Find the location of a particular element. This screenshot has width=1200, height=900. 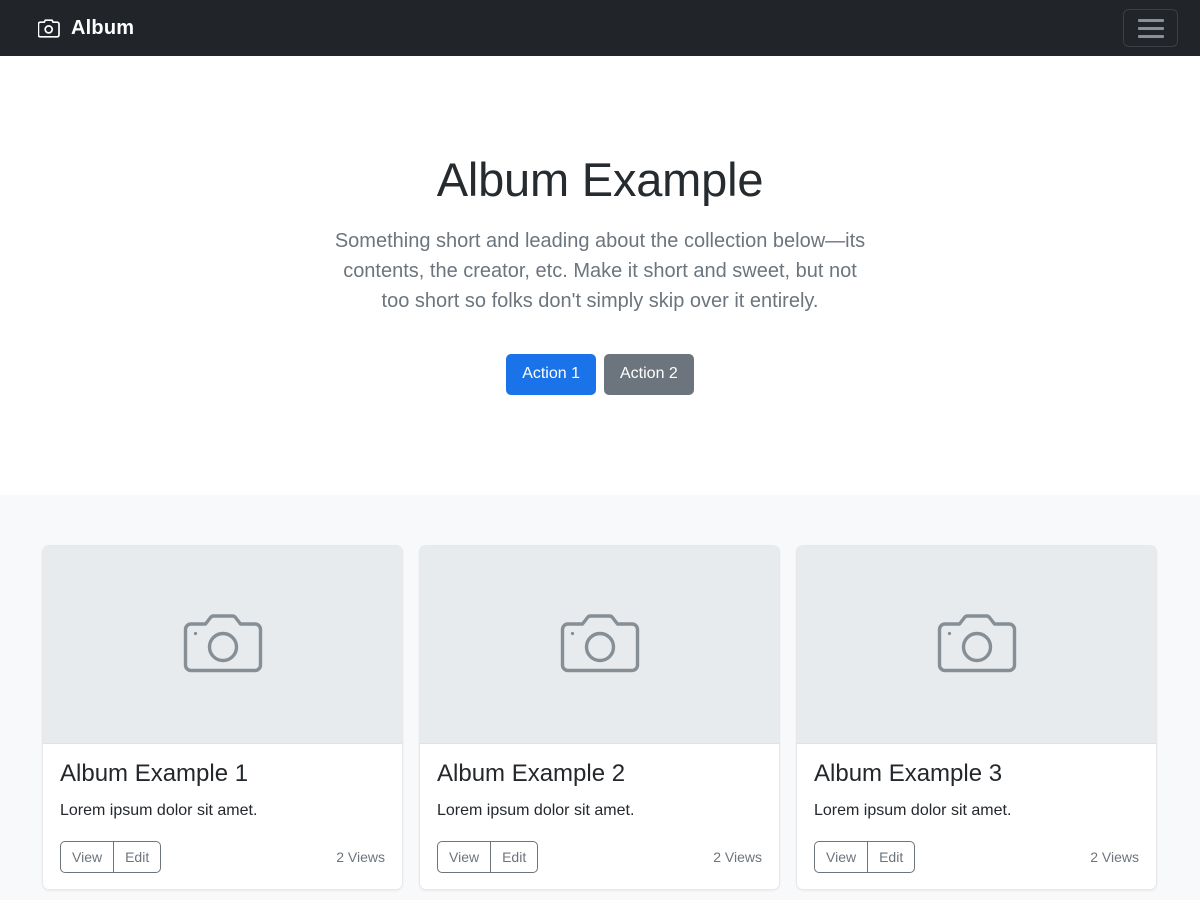

navbar-brand: Album is located at coordinates (86, 28).